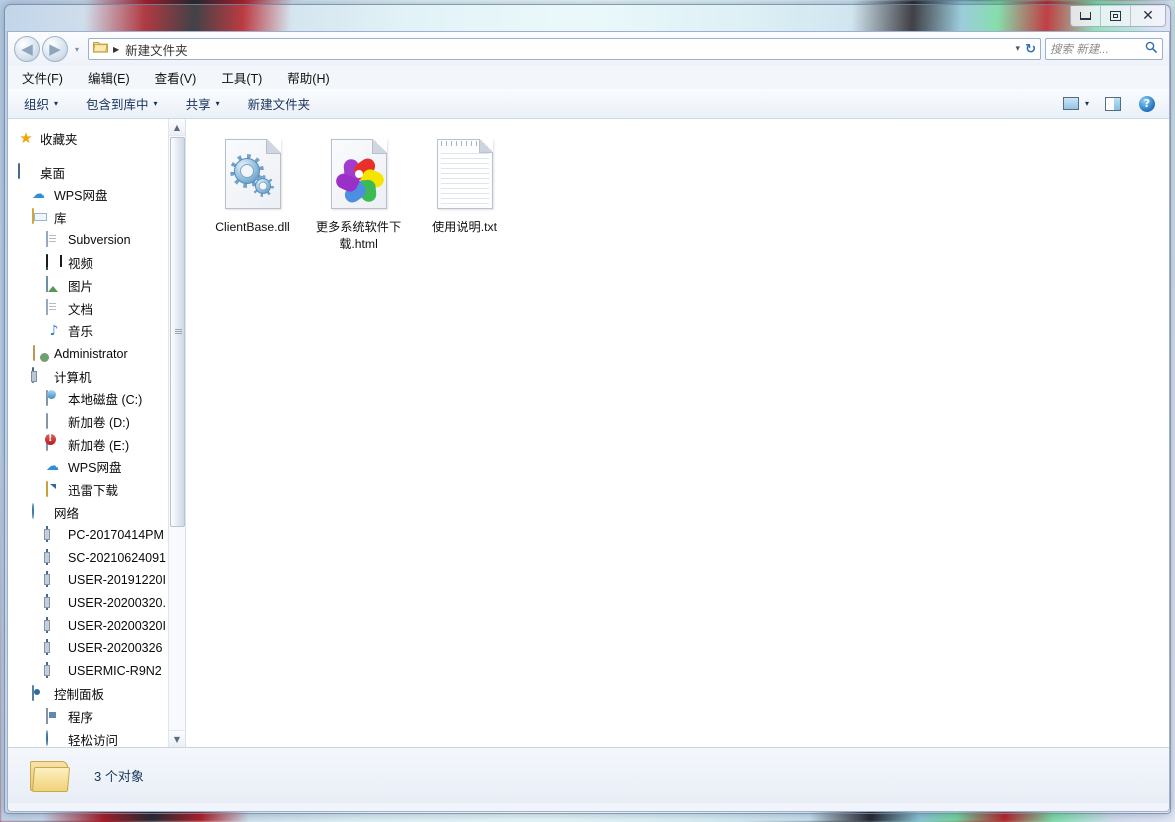  I want to click on maximize-button, so click(1116, 16).